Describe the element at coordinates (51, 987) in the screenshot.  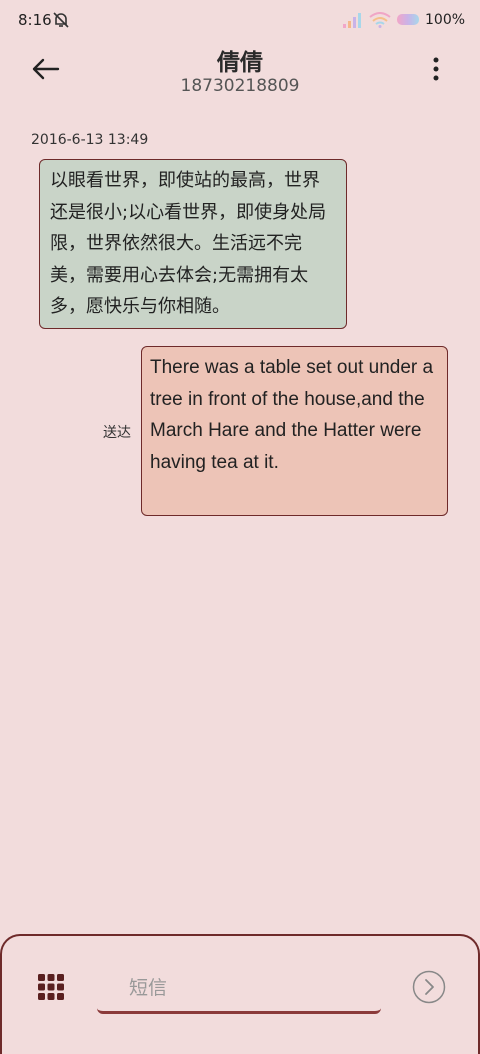
I see `grid-icon` at that location.